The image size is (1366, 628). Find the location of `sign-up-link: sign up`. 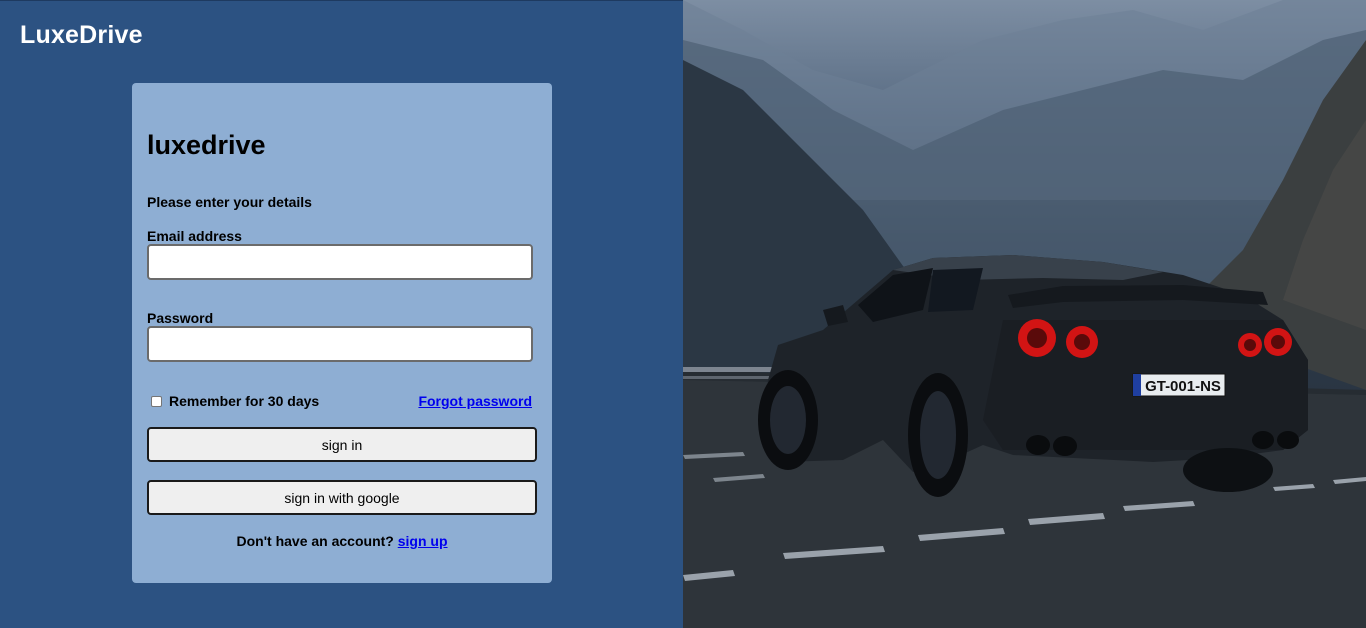

sign-up-link: sign up is located at coordinates (423, 541).